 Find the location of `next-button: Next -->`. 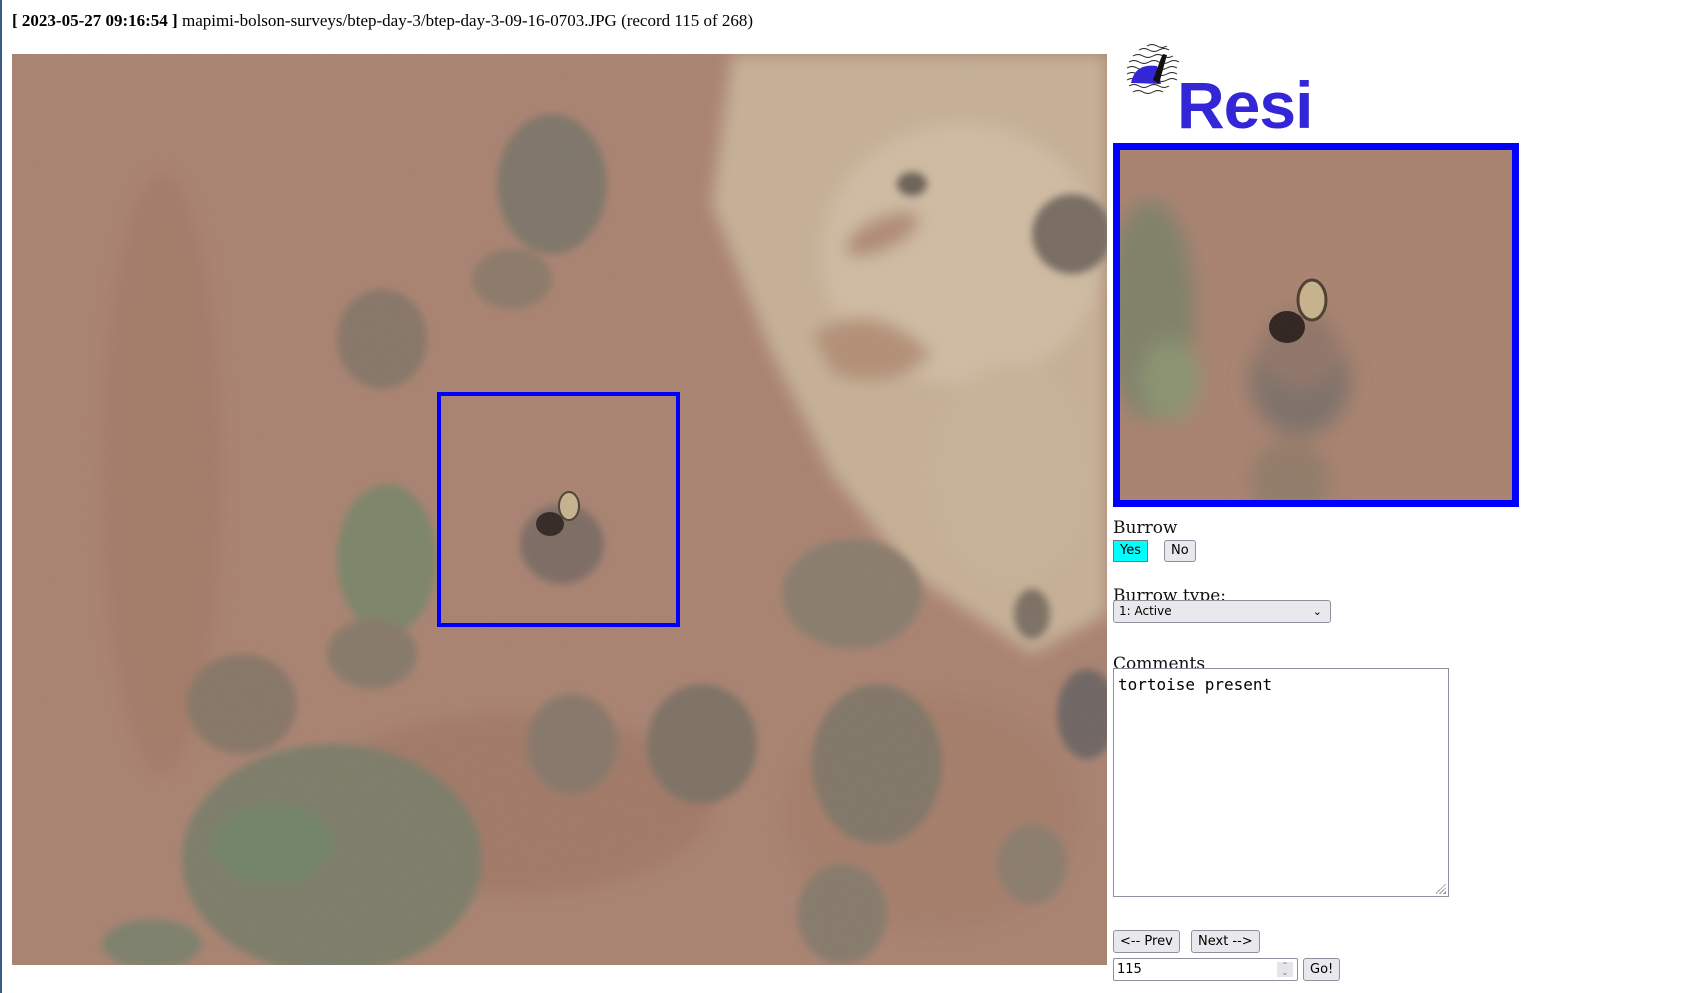

next-button: Next --> is located at coordinates (1225, 941).